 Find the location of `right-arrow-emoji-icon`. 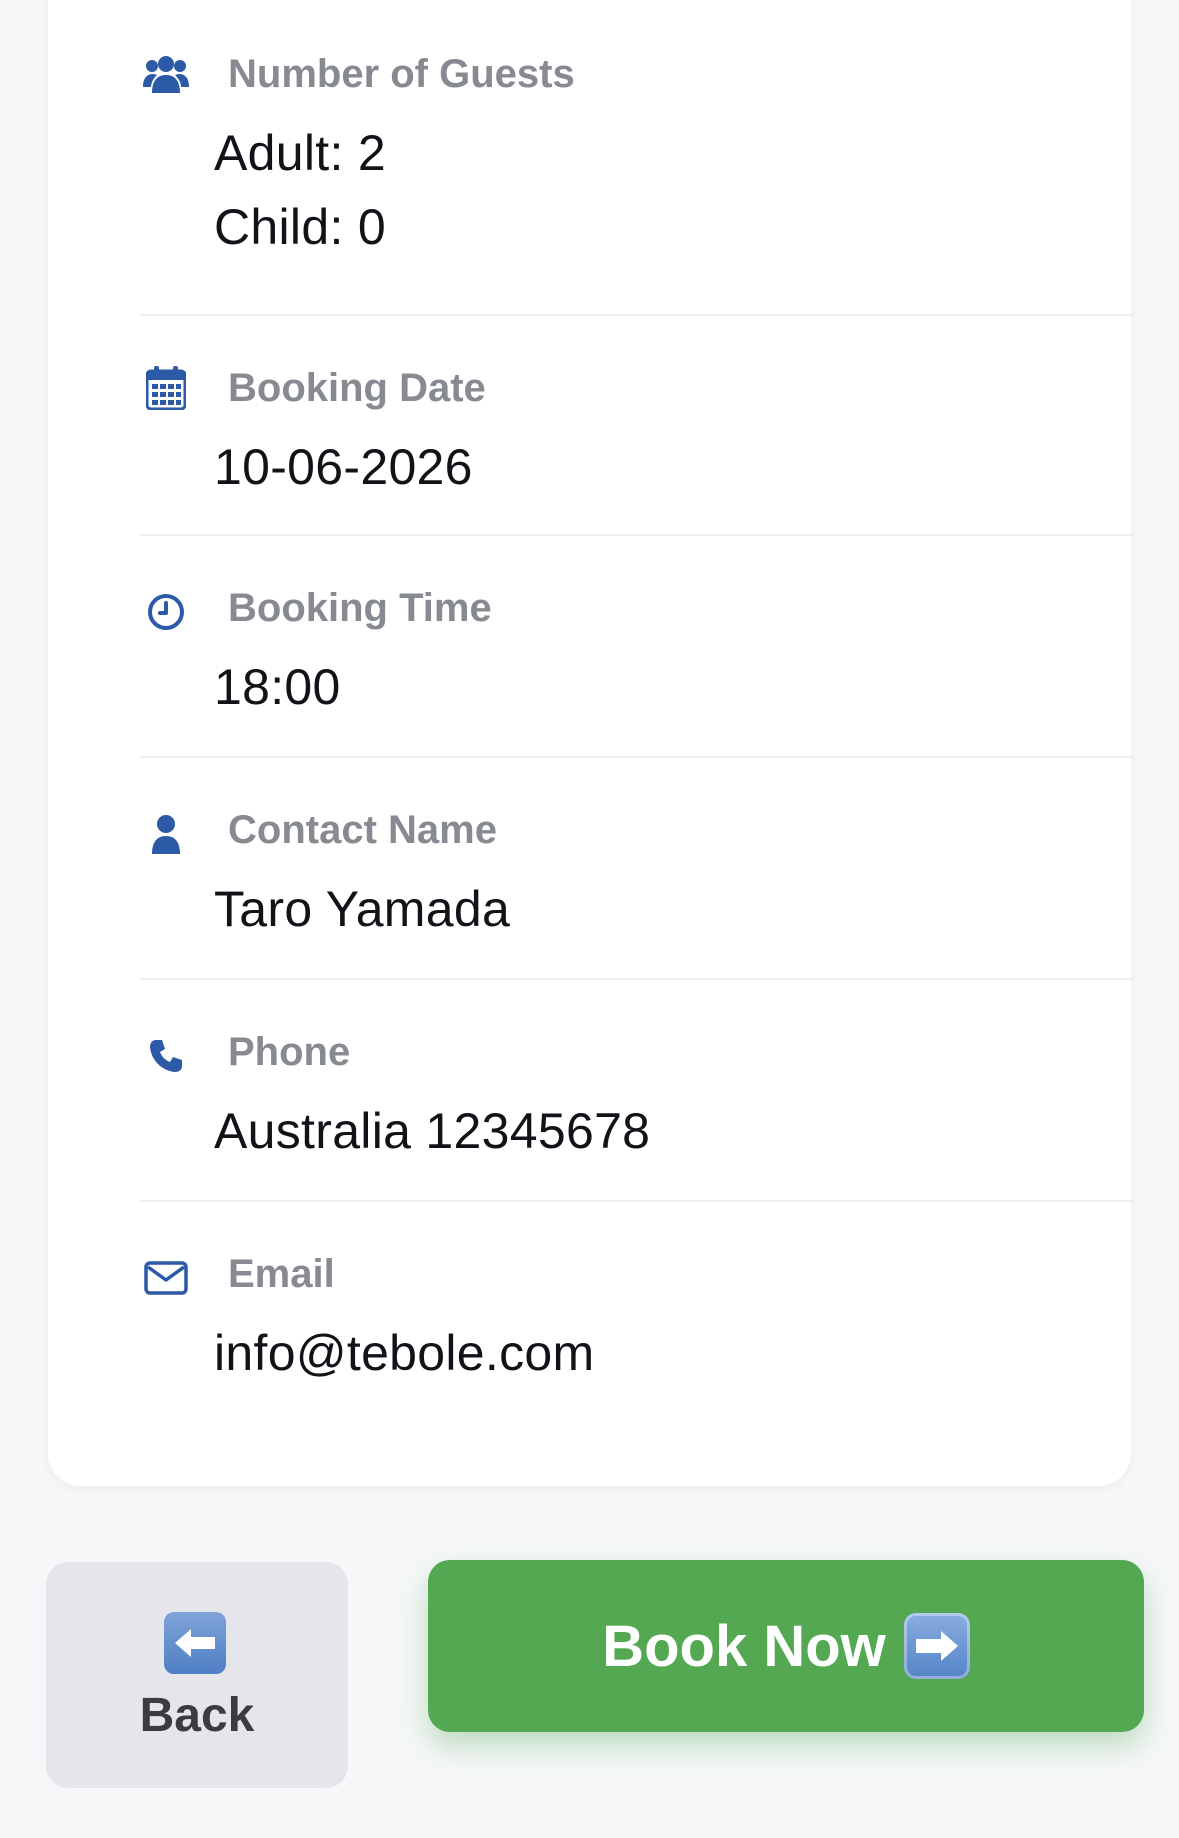

right-arrow-emoji-icon is located at coordinates (936, 1646).